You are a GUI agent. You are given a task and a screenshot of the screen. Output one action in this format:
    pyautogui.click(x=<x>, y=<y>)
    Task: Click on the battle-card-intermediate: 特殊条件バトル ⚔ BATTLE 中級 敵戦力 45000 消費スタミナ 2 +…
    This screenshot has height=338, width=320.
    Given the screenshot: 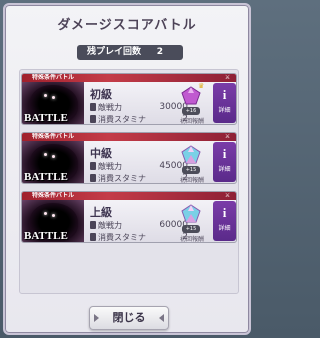 What is the action you would take?
    pyautogui.click(x=129, y=158)
    